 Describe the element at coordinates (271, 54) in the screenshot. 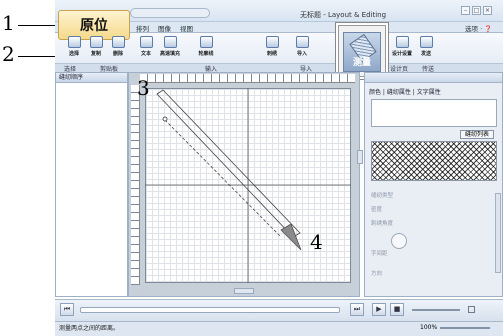

I see `embroidery-label: 刺绣` at that location.